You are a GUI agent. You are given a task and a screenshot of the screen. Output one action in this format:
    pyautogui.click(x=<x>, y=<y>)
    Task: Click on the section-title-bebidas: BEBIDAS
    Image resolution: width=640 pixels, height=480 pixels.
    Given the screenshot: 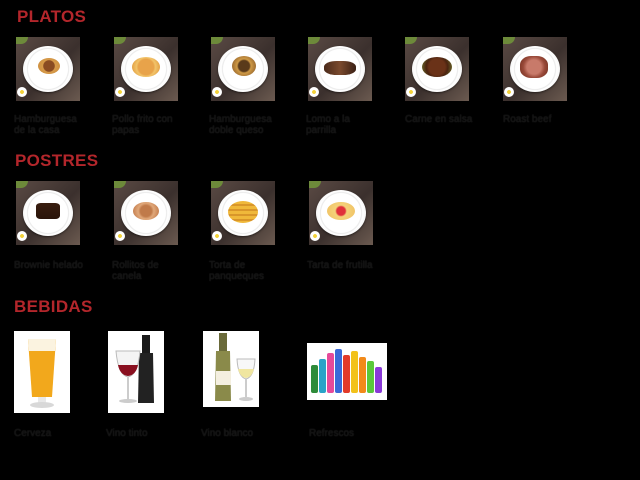 What is the action you would take?
    pyautogui.click(x=53, y=306)
    